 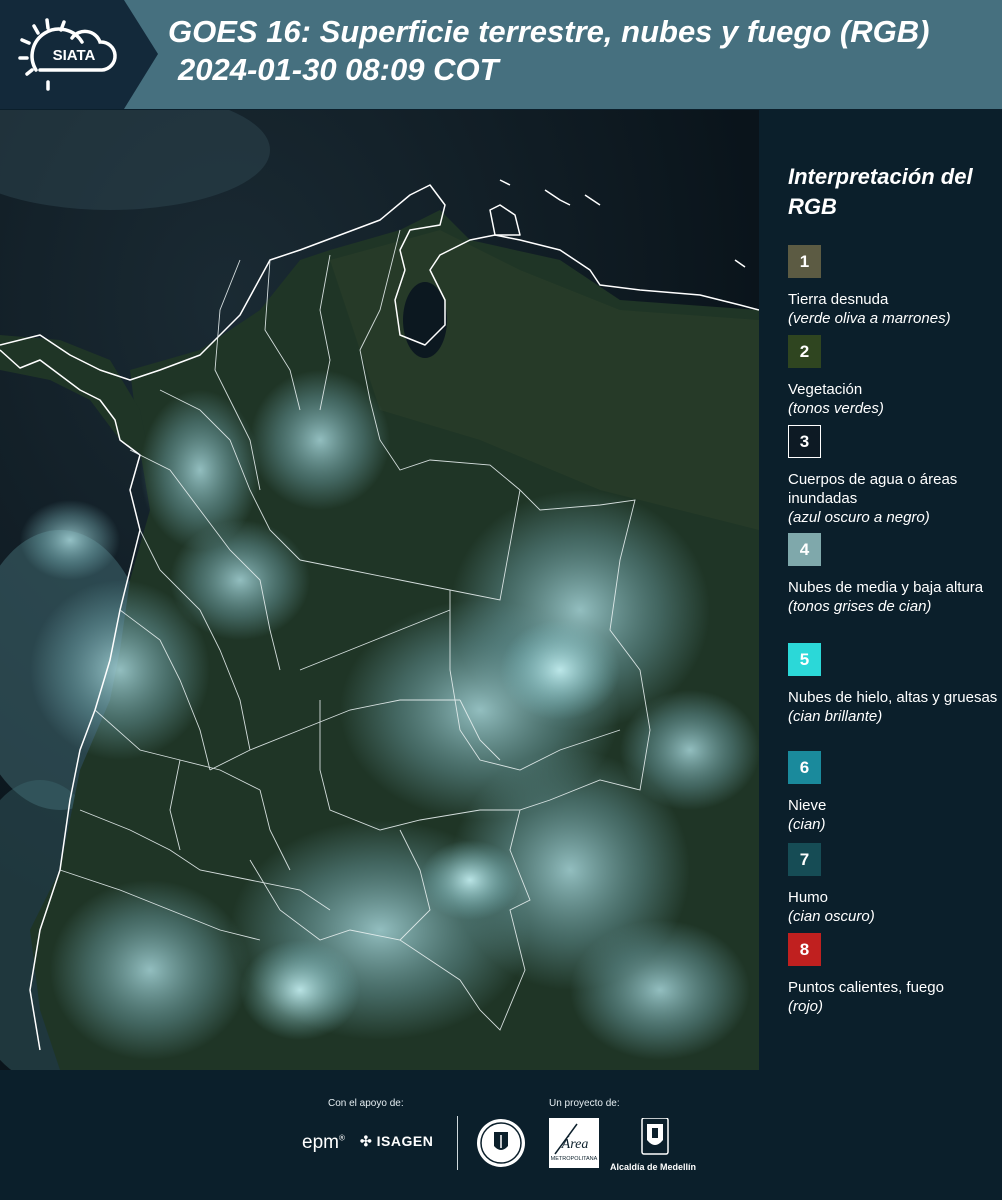 What do you see at coordinates (804, 261) in the screenshot?
I see `legend-swatch-1: 1` at bounding box center [804, 261].